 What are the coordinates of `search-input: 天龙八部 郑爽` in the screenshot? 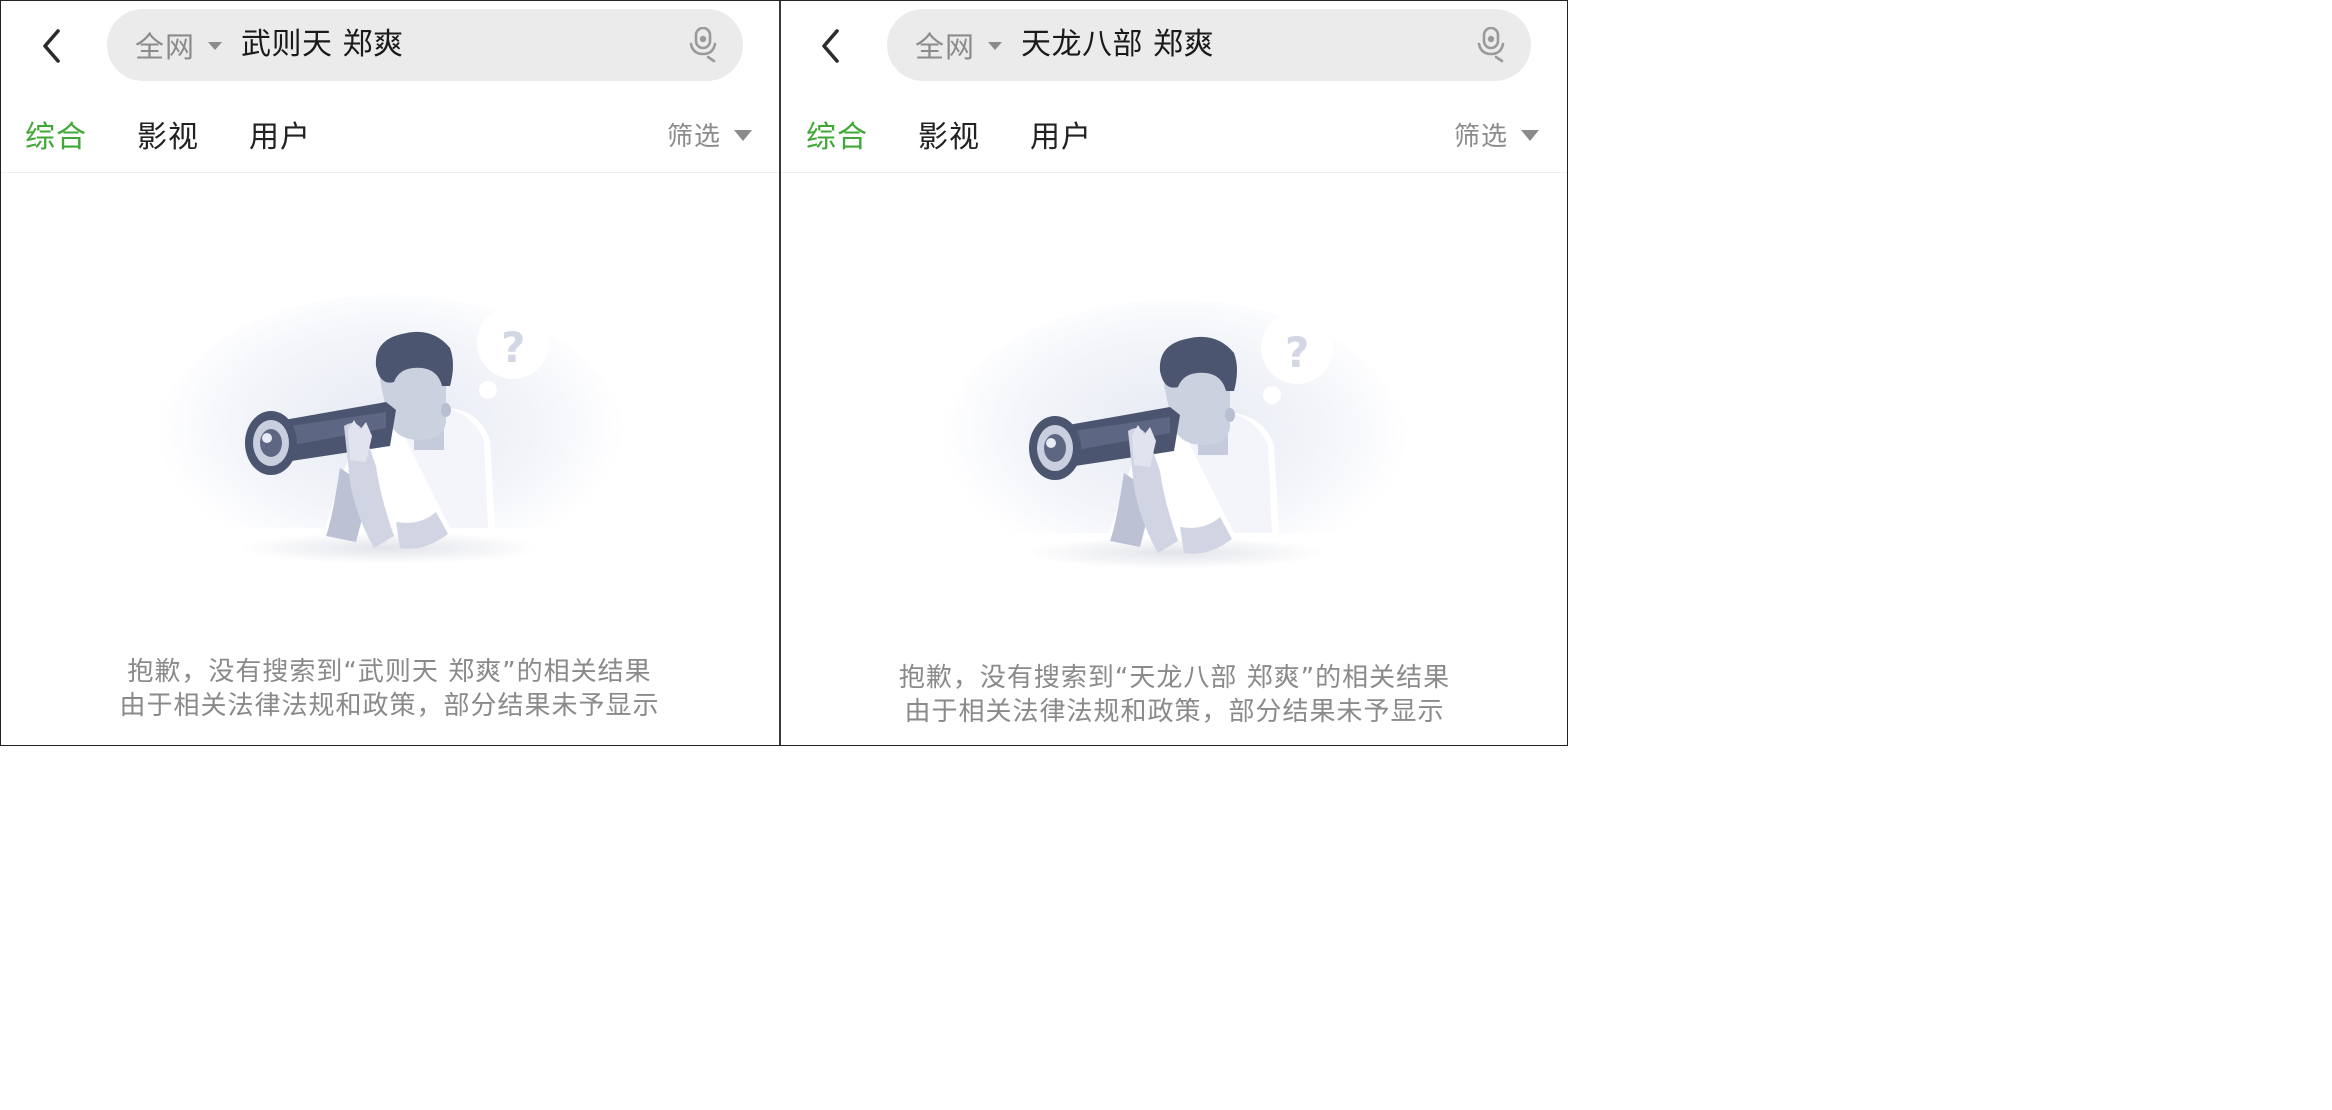 It's located at (1117, 45).